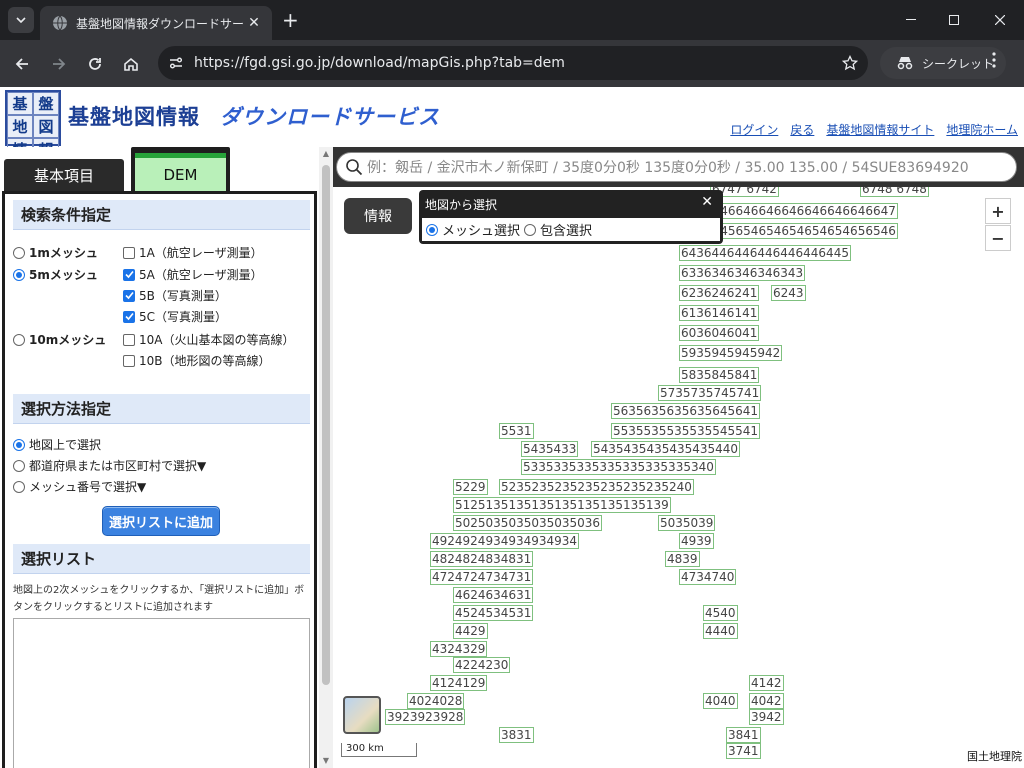  What do you see at coordinates (175, 295) in the screenshot?
I see `opt-5b-checkbox: 5B（写真測量）` at bounding box center [175, 295].